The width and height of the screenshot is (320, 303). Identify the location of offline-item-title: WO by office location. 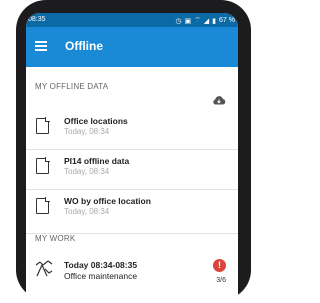
(107, 201).